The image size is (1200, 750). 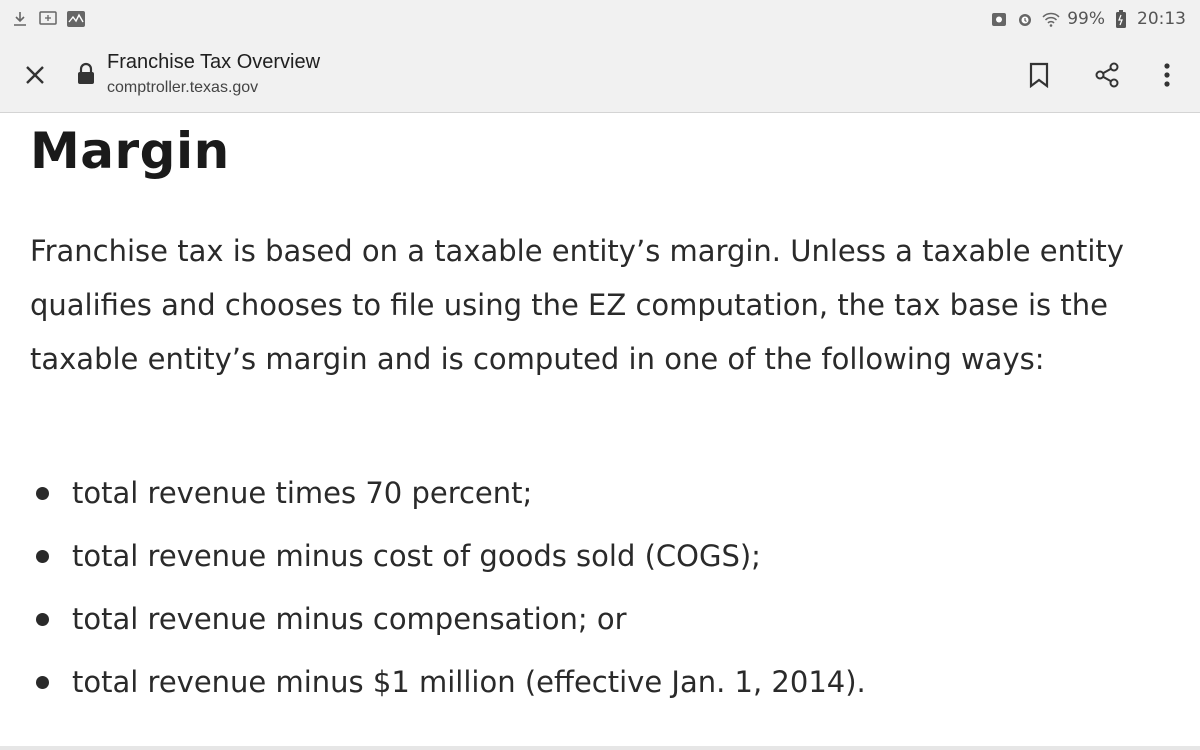 What do you see at coordinates (1121, 19) in the screenshot?
I see `battery-icon` at bounding box center [1121, 19].